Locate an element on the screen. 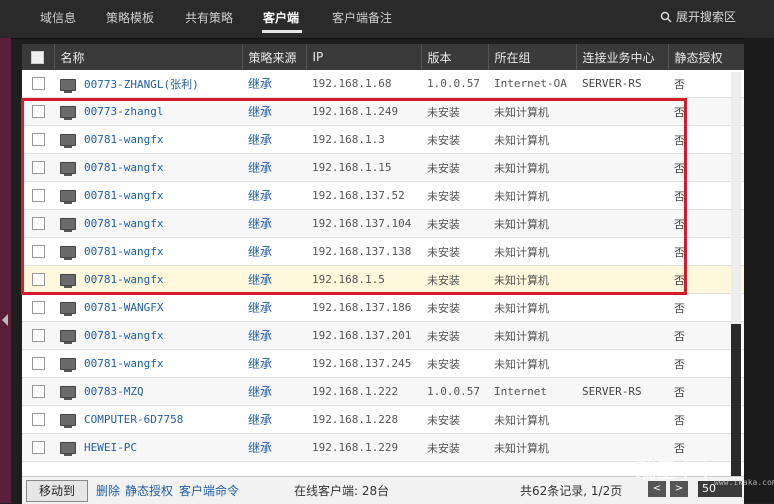  table-cell: 1.0.0.57 is located at coordinates (454, 391).